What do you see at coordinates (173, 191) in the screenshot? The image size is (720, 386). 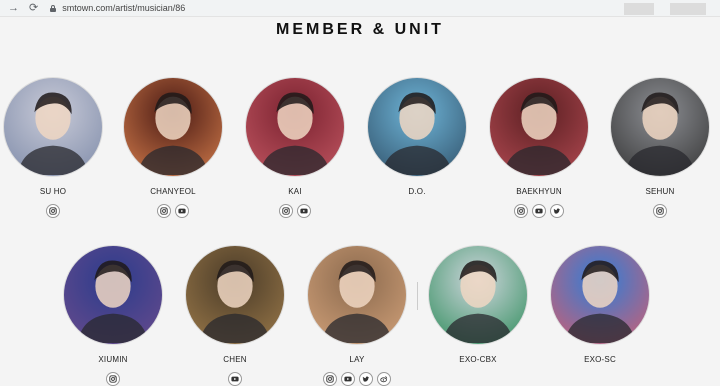 I see `member-name: CHANYEOL` at bounding box center [173, 191].